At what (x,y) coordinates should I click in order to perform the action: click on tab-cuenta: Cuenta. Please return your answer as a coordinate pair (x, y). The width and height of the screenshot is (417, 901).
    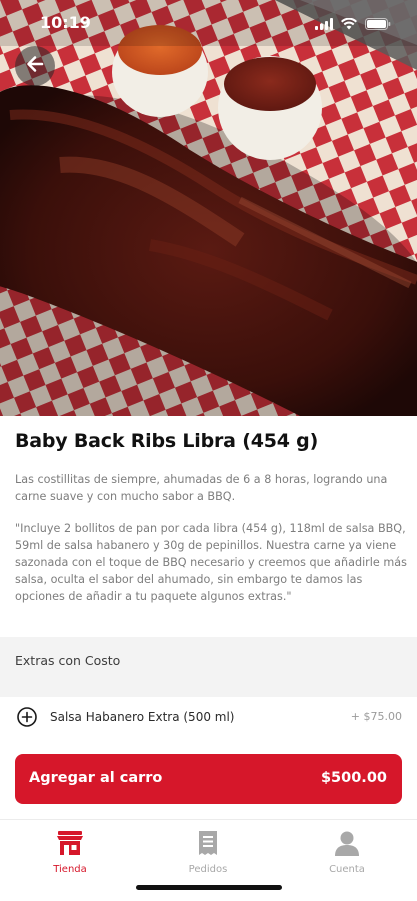
    Looking at the image, I should click on (347, 855).